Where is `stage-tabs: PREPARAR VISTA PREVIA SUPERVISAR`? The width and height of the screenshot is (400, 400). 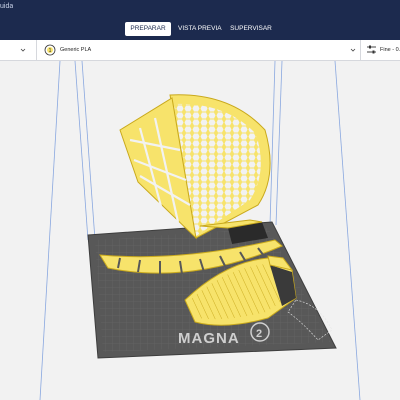
stage-tabs: PREPARAR VISTA PREVIA SUPERVISAR is located at coordinates (200, 29).